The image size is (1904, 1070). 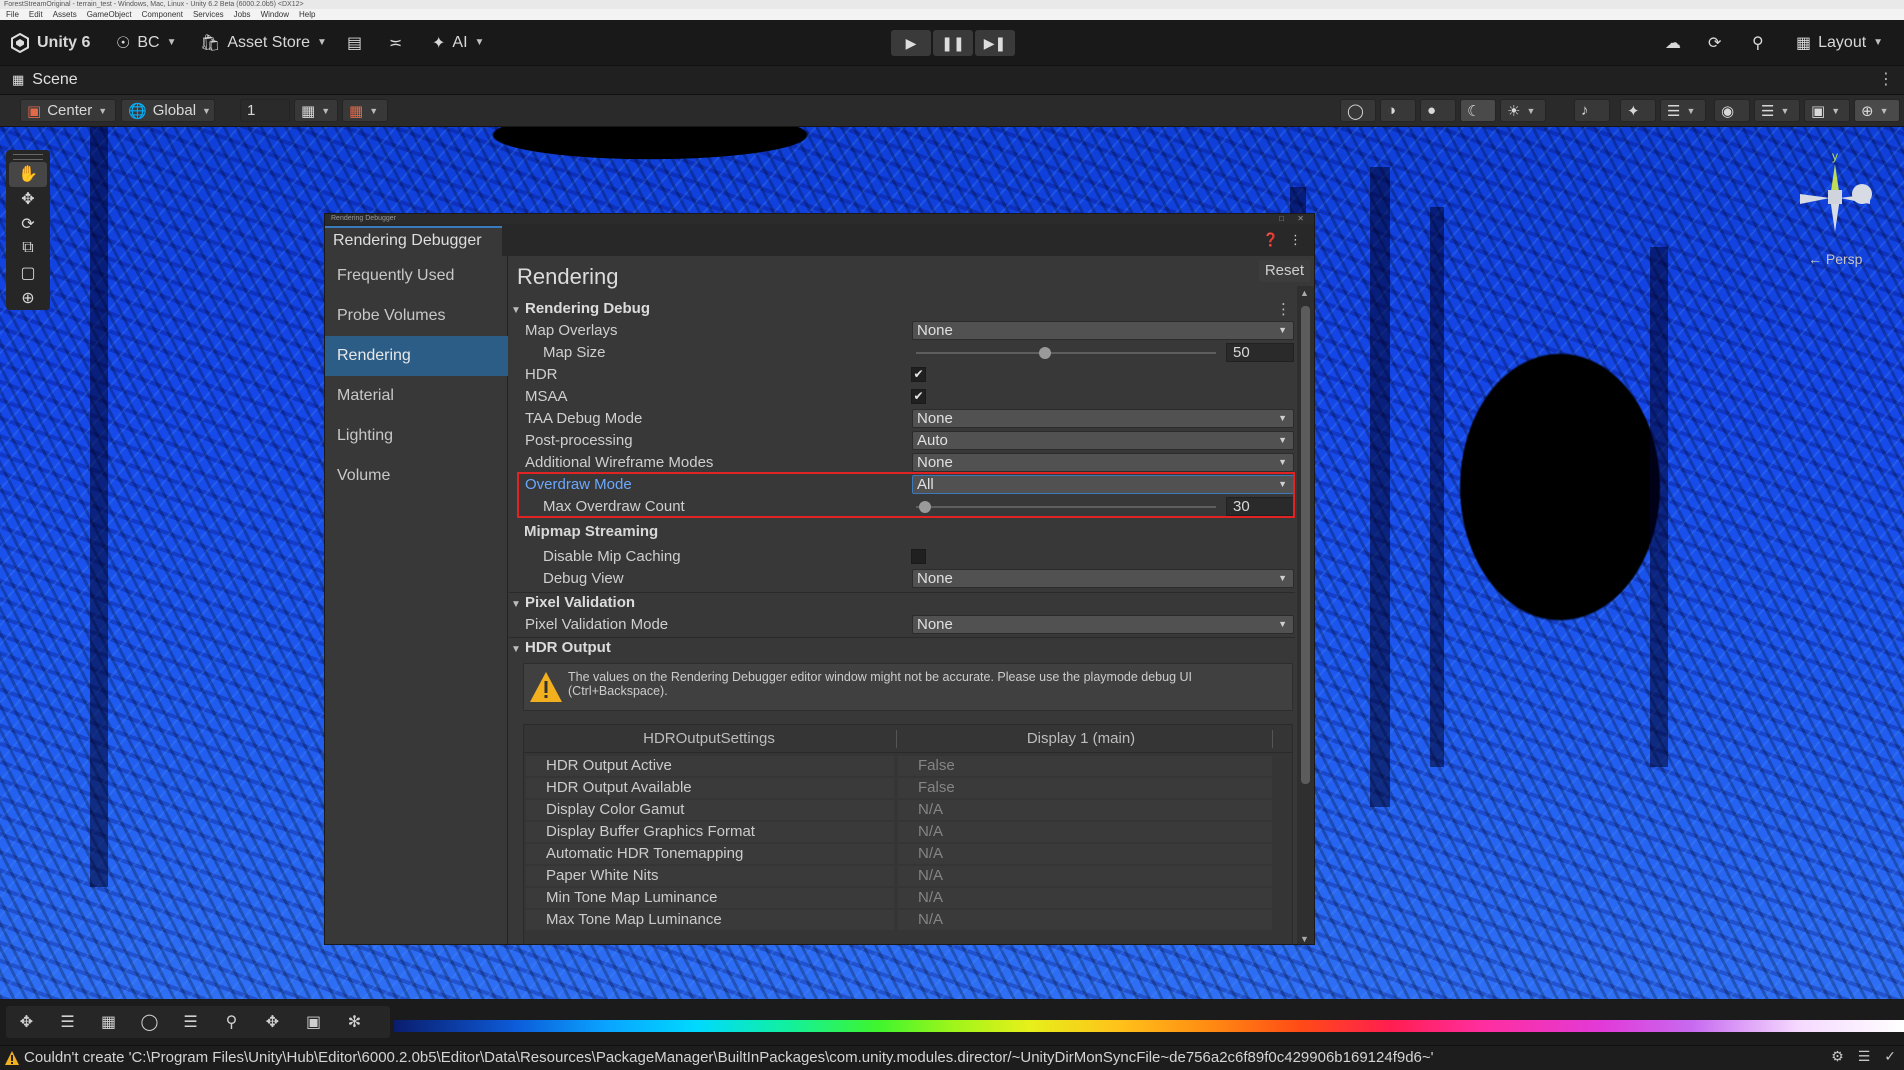 I want to click on transform-tool-button: ⊕, so click(x=28, y=297).